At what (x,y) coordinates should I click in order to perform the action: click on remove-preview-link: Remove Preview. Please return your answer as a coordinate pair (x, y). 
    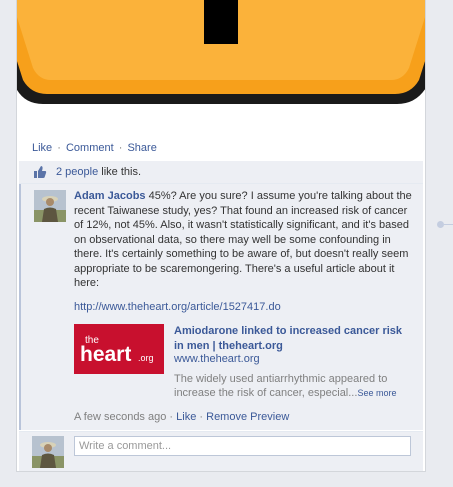
    Looking at the image, I should click on (247, 417).